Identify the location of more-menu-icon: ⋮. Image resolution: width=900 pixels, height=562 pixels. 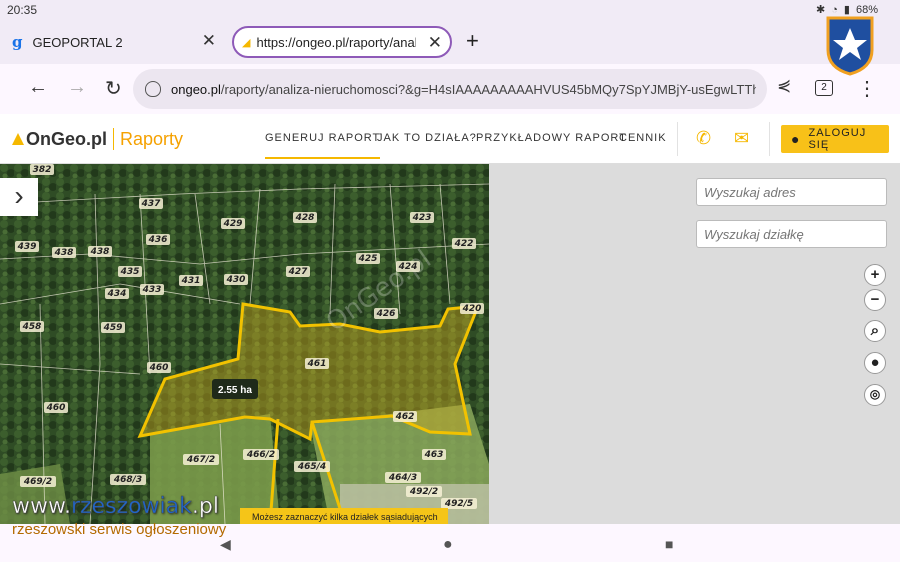
(867, 88).